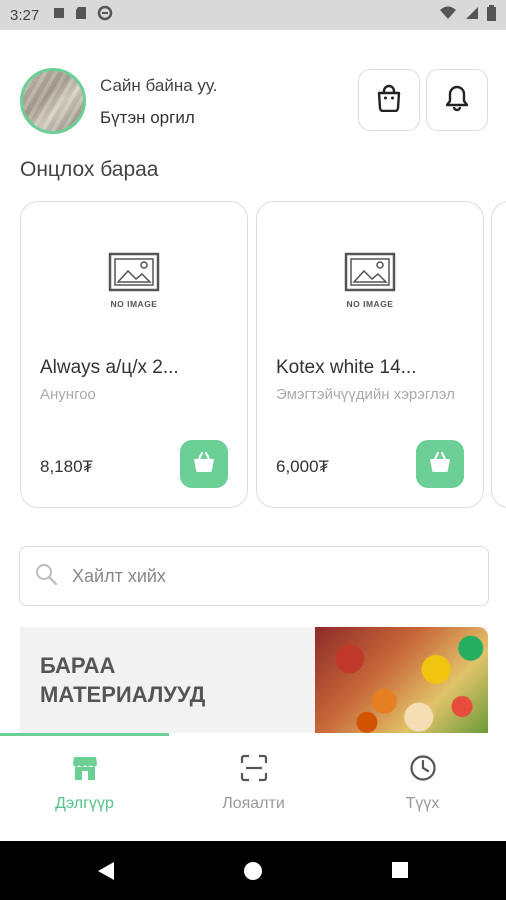  What do you see at coordinates (253, 768) in the screenshot?
I see `scan-icon` at bounding box center [253, 768].